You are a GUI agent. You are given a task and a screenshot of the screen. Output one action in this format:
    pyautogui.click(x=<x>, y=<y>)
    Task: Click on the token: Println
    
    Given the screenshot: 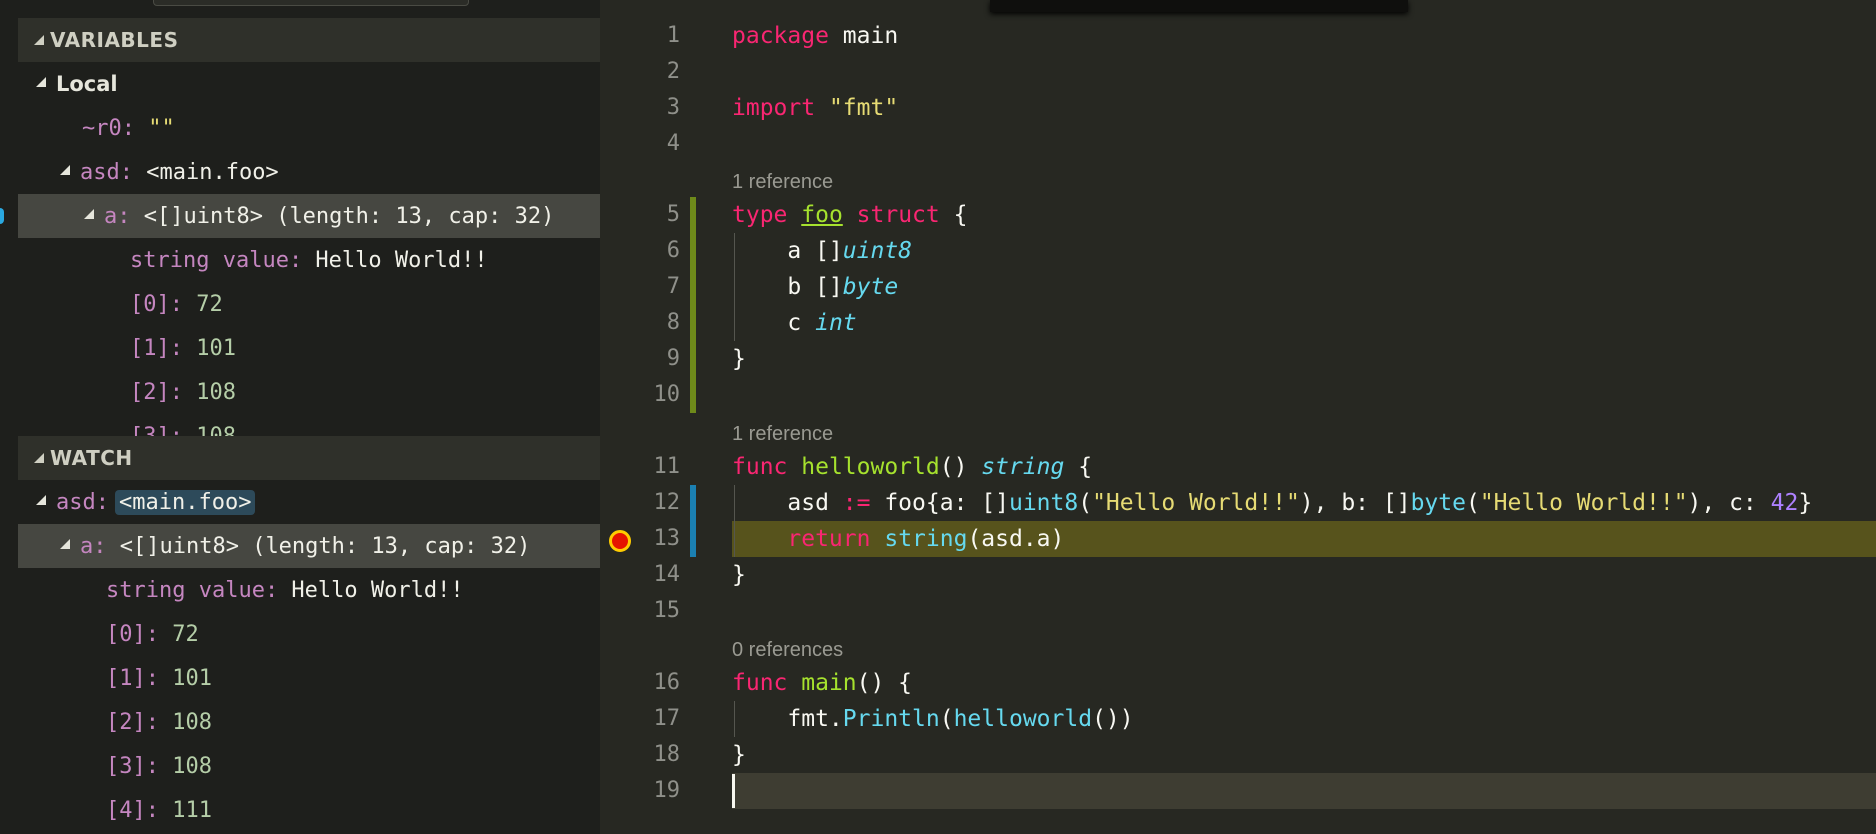 What is the action you would take?
    pyautogui.click(x=891, y=719)
    